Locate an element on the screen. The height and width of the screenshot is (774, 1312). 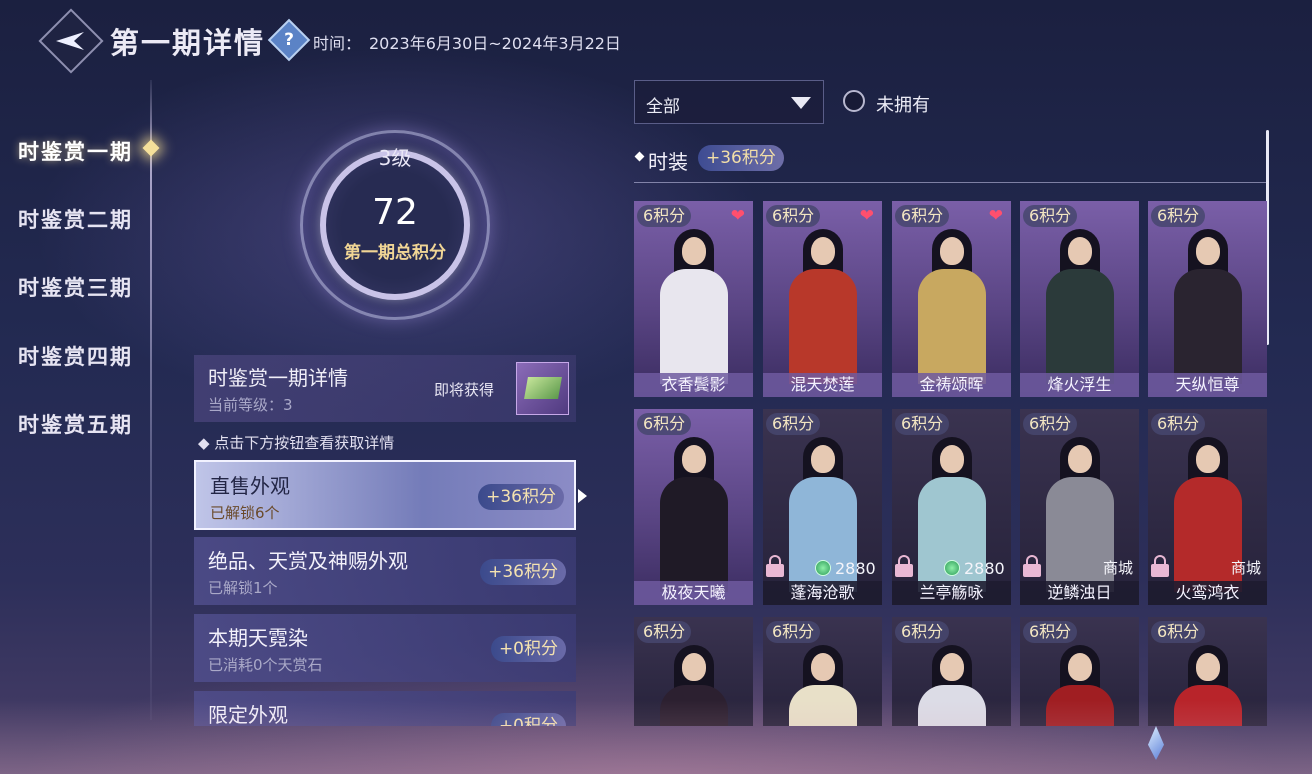
outfit-name: 衣香鬓影 is located at coordinates (693, 385).